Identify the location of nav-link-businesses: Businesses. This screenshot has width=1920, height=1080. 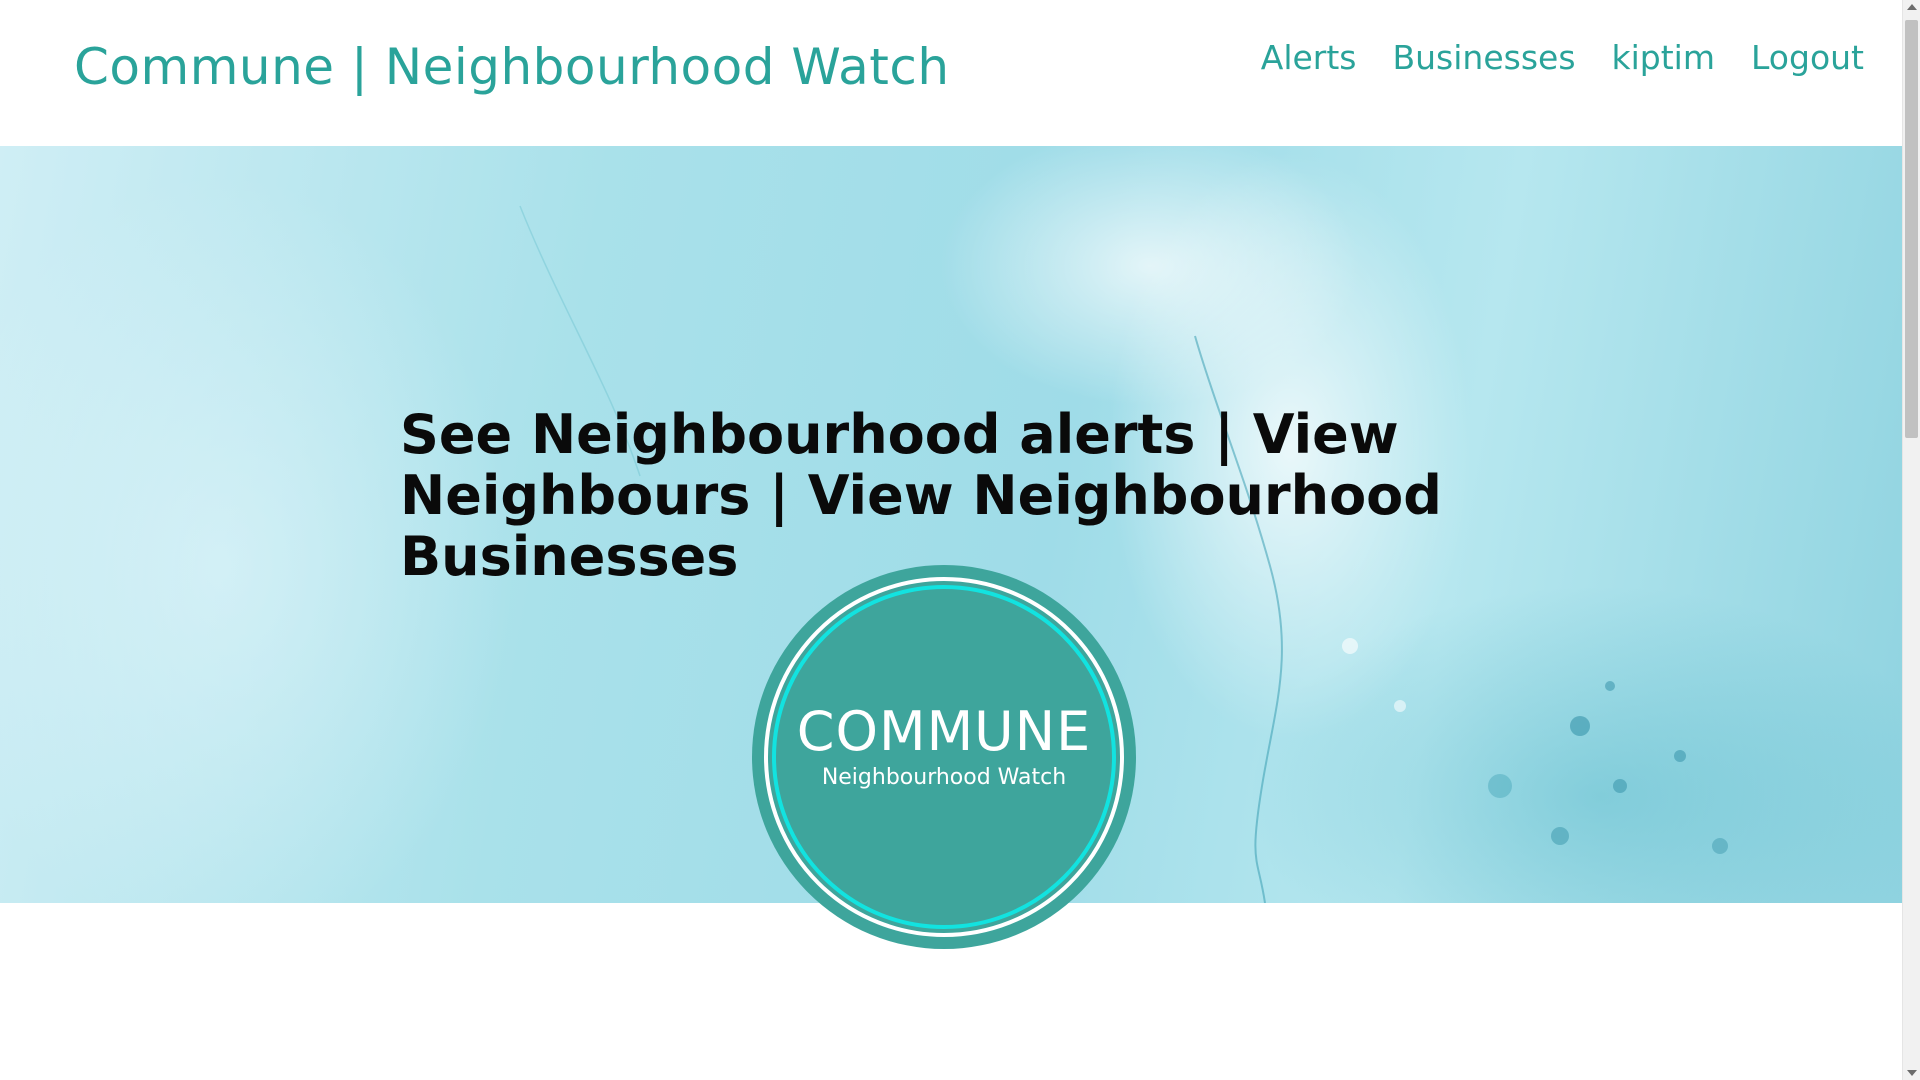
(1484, 57).